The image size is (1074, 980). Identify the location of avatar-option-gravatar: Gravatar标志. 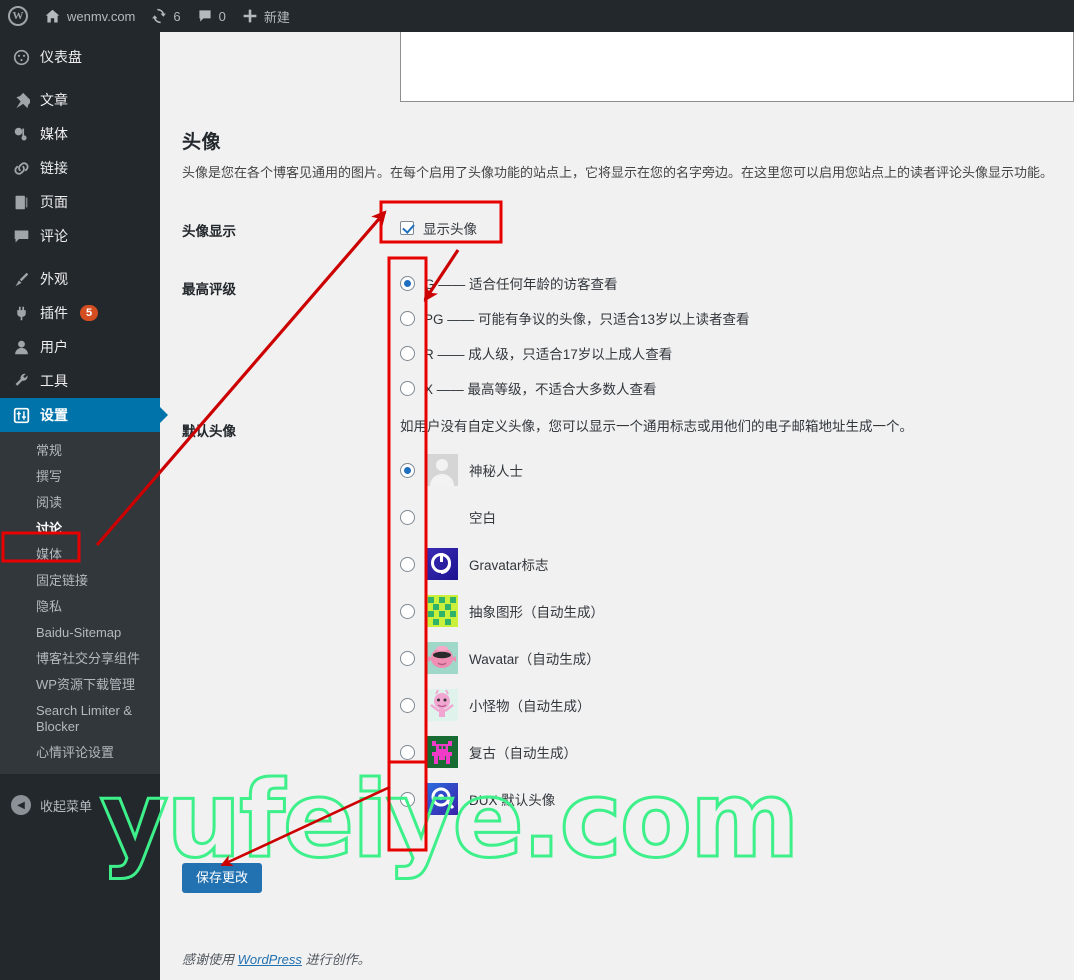
(730, 564).